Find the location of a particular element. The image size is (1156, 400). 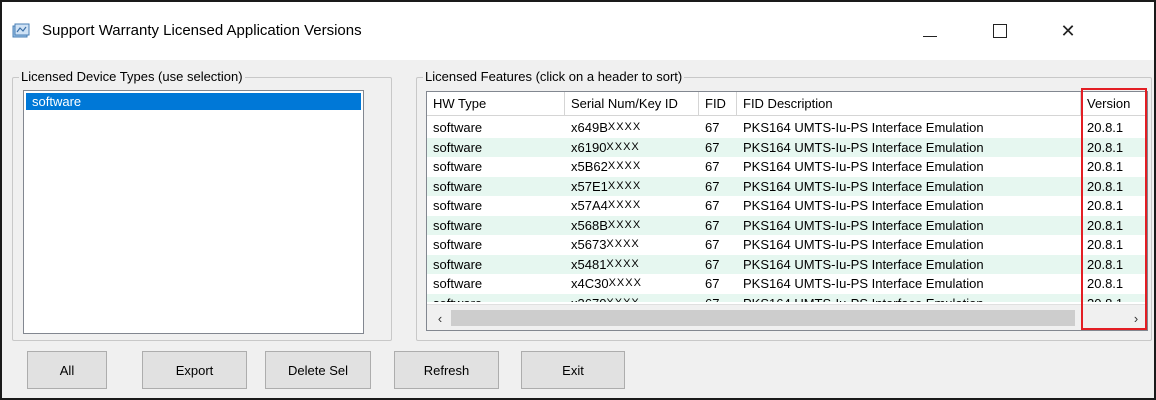

close-button: ✕ is located at coordinates (1068, 31).